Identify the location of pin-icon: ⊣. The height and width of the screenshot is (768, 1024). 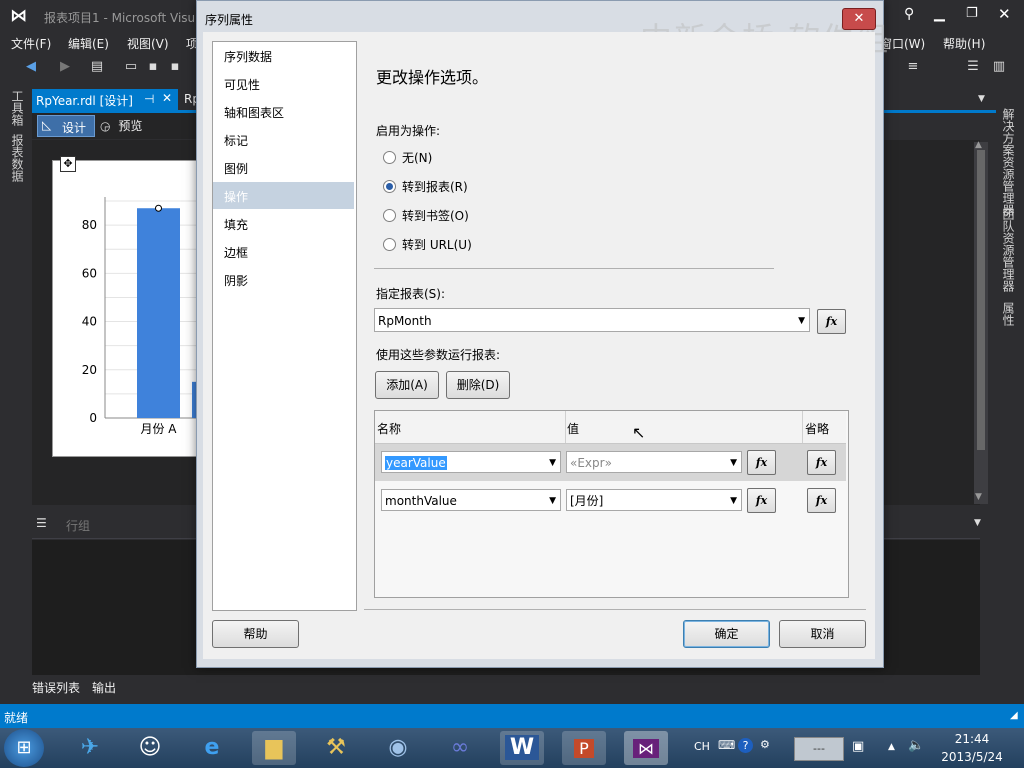
(149, 99).